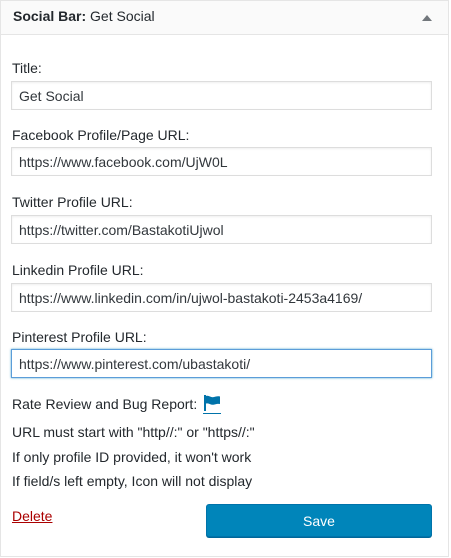 The width and height of the screenshot is (451, 558). I want to click on pinterest-url-input, so click(221, 363).